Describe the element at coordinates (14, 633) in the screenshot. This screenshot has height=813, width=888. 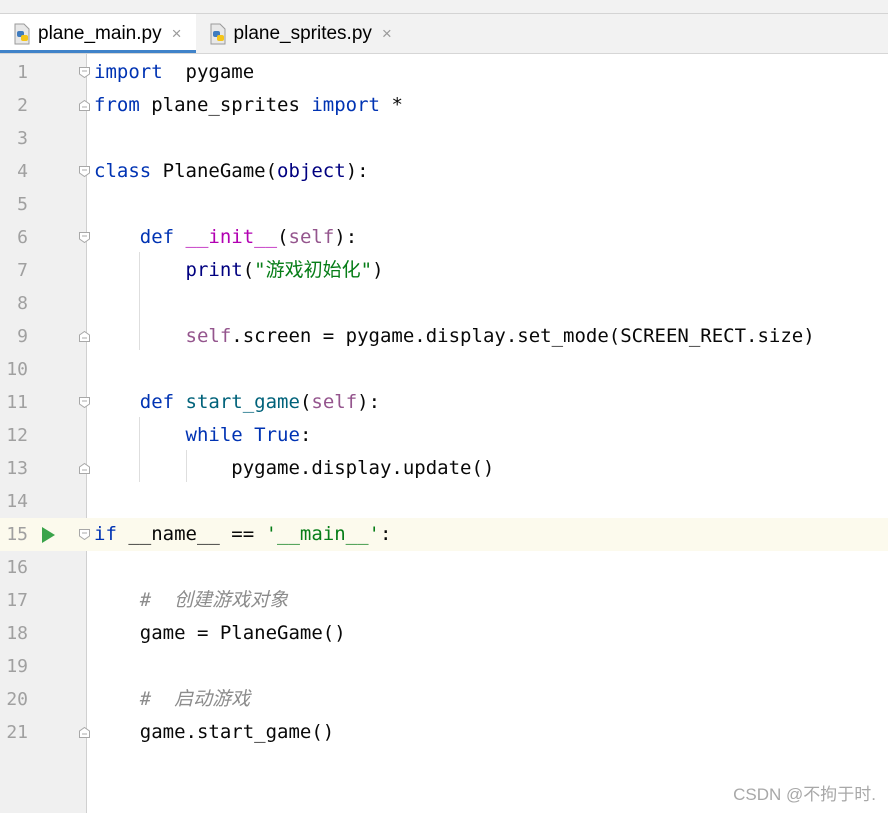
I see `line-number: 18` at that location.